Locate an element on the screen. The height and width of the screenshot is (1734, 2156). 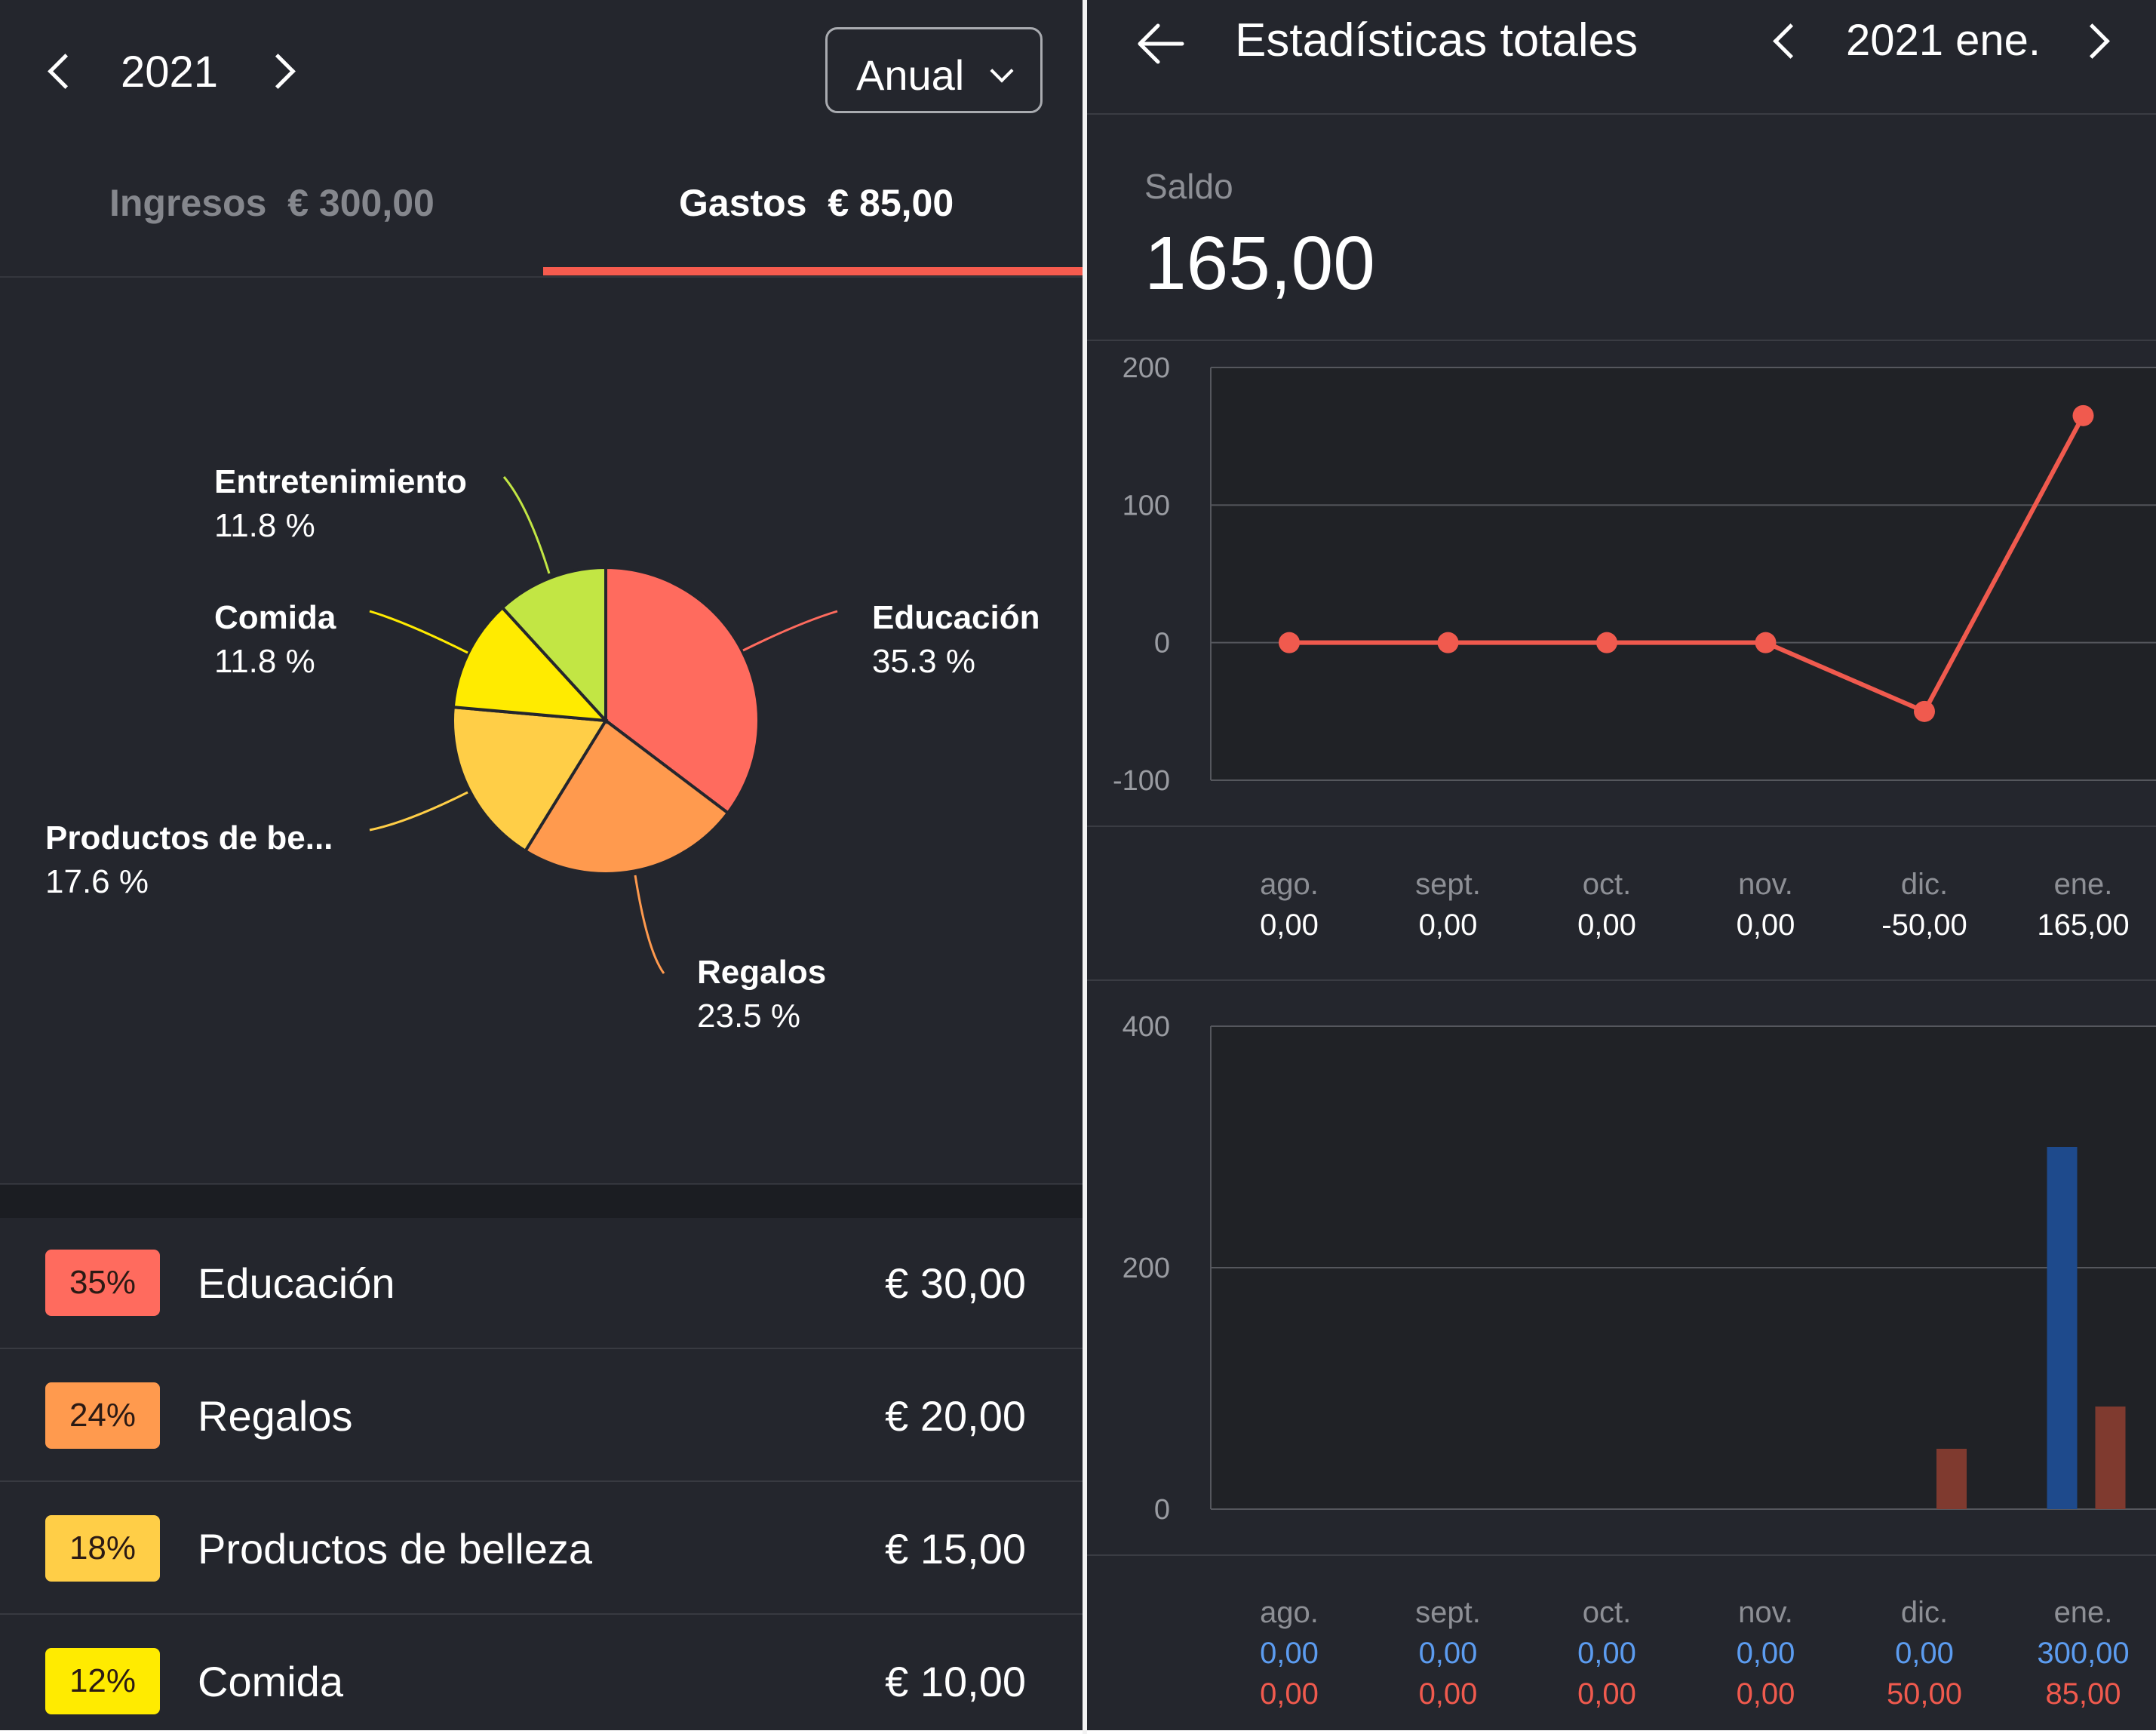
x-label-group: ene. 165,00 is located at coordinates (2084, 904).